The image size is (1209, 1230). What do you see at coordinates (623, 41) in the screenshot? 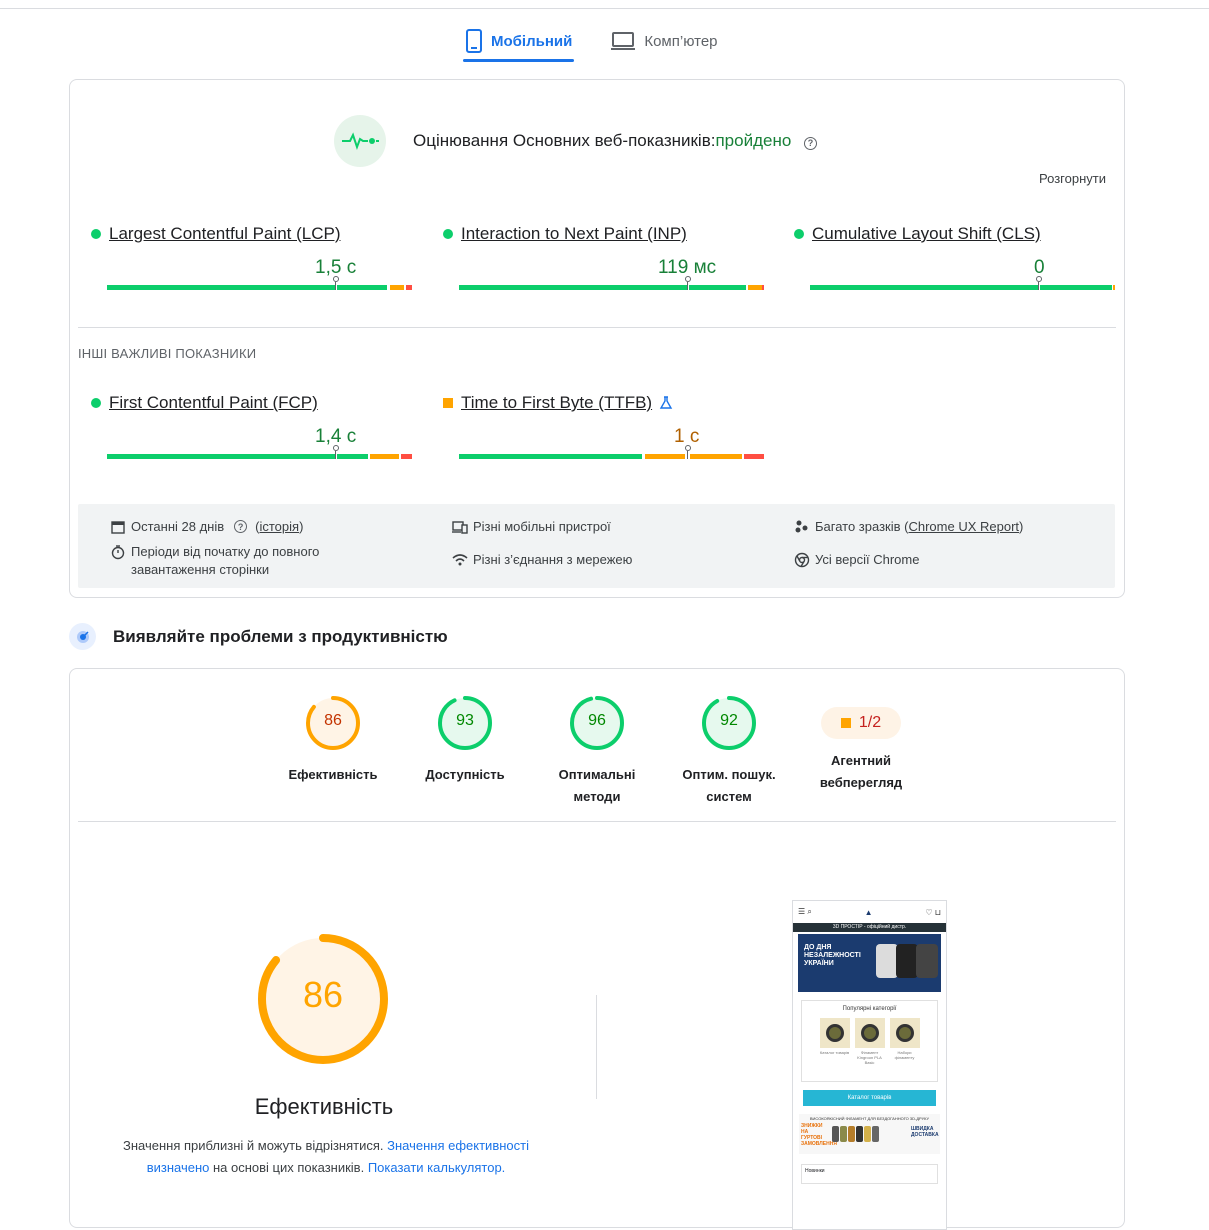
I see `laptop-icon` at bounding box center [623, 41].